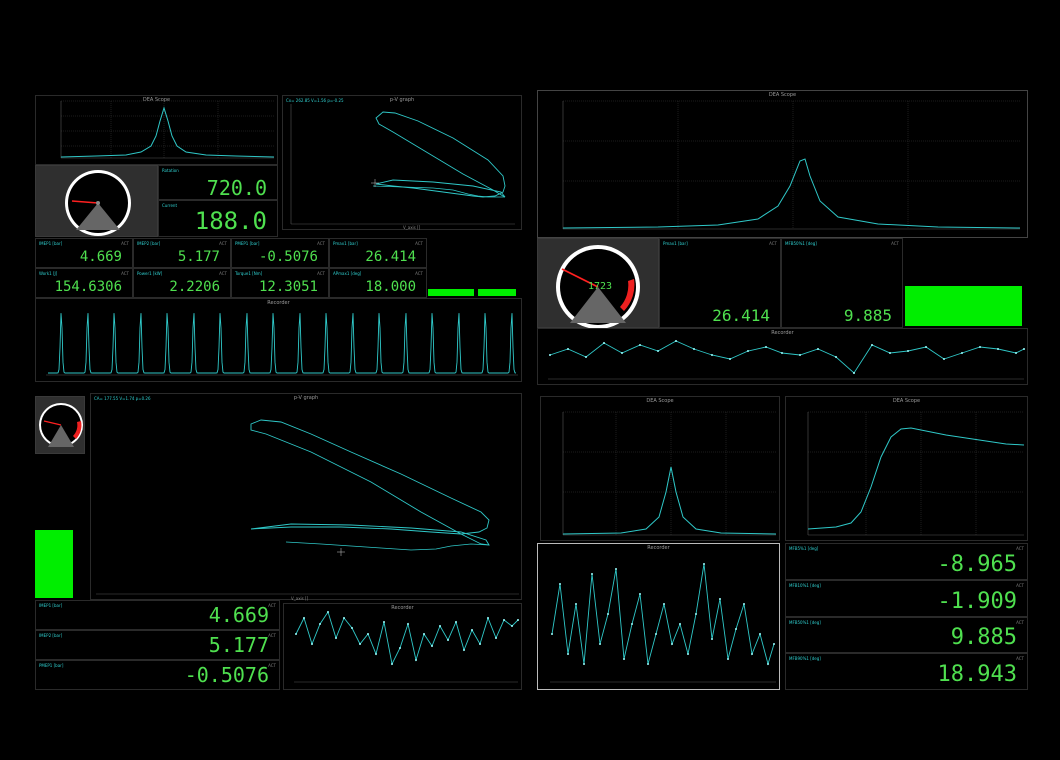  What do you see at coordinates (406, 646) in the screenshot?
I see `recorder-plot-bl` at bounding box center [406, 646].